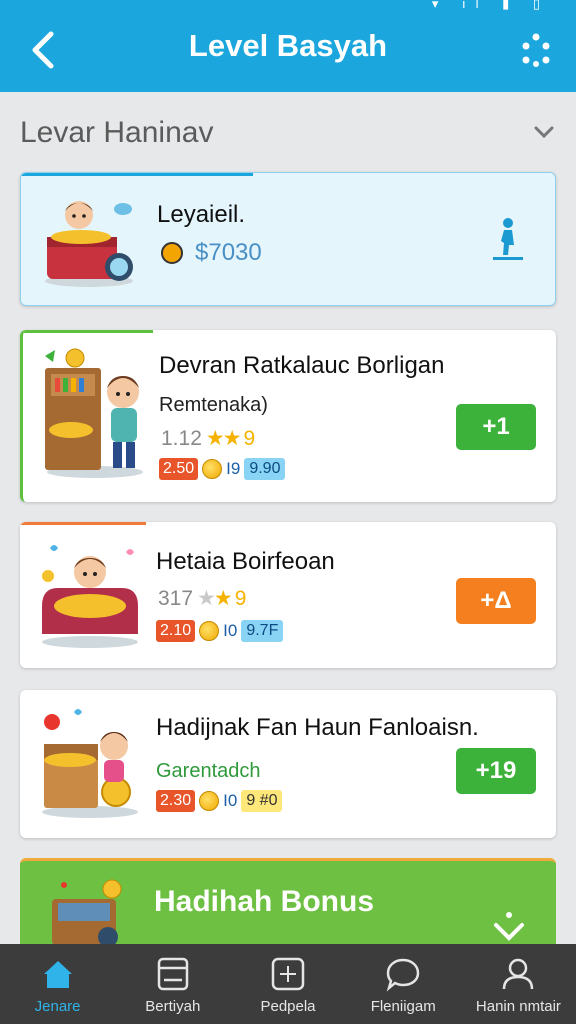 The image size is (576, 1024). I want to click on action-button: +Δ, so click(496, 601).